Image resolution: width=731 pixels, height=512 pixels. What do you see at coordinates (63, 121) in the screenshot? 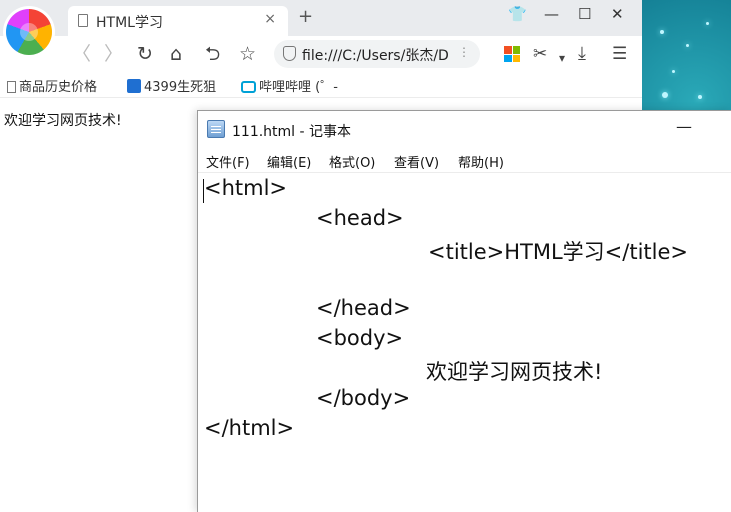
I see `page-body-text: 欢迎学习网页技术!` at bounding box center [63, 121].